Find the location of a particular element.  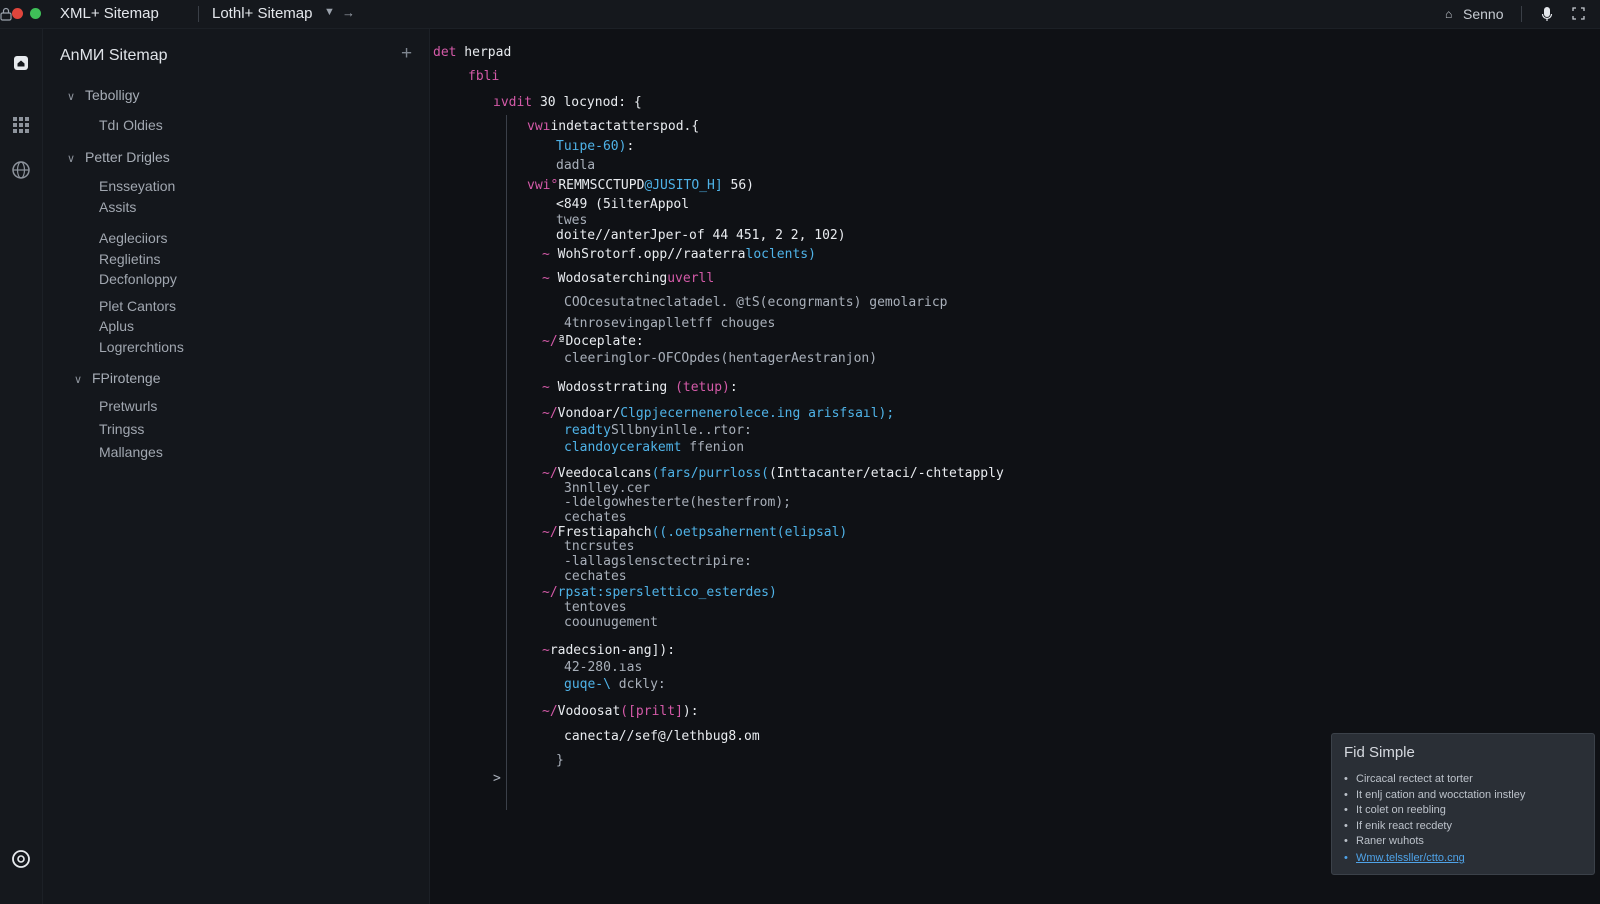

tree-group-petter-drigles: ∨ Petter Drigles is located at coordinates (118, 157).